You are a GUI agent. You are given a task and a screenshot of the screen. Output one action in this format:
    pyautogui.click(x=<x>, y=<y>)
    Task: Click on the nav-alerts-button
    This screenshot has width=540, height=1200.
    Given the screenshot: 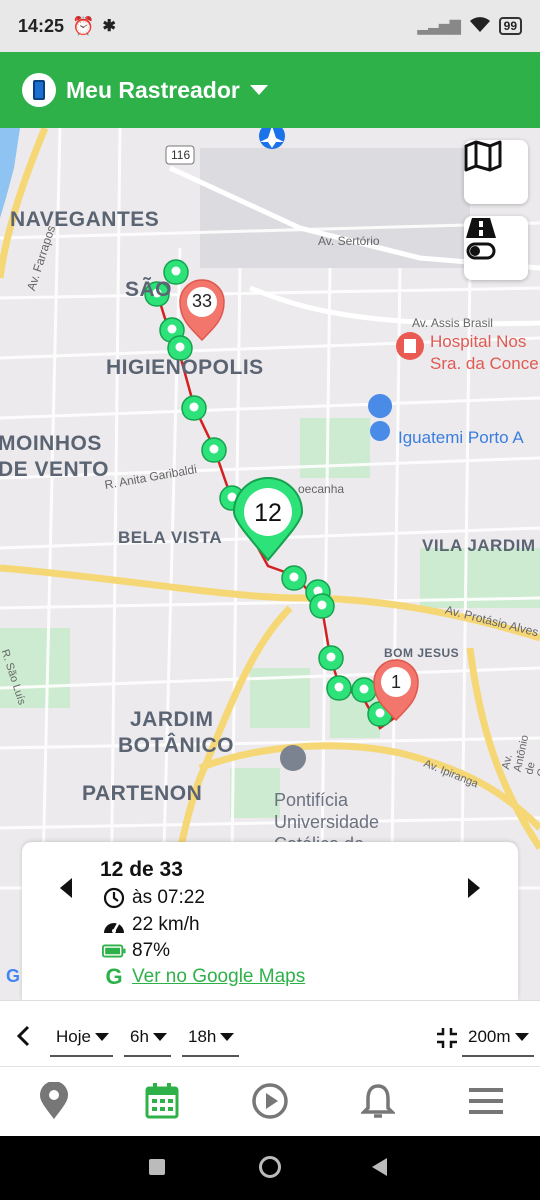 What is the action you would take?
    pyautogui.click(x=378, y=1103)
    